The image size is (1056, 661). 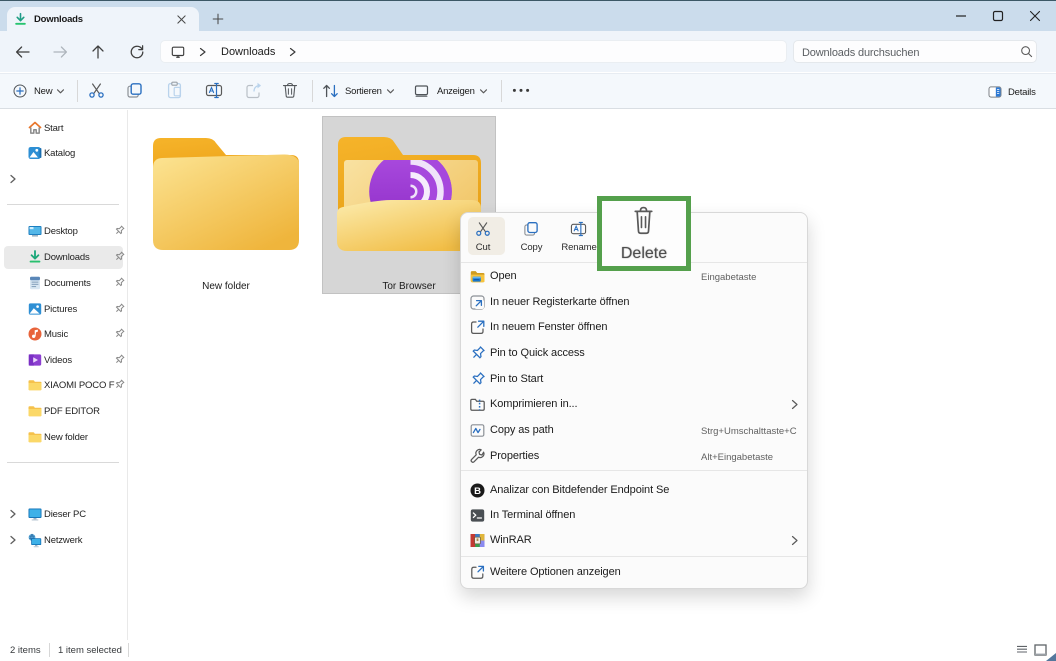 What do you see at coordinates (477, 491) in the screenshot?
I see `svg-text: B` at bounding box center [477, 491].